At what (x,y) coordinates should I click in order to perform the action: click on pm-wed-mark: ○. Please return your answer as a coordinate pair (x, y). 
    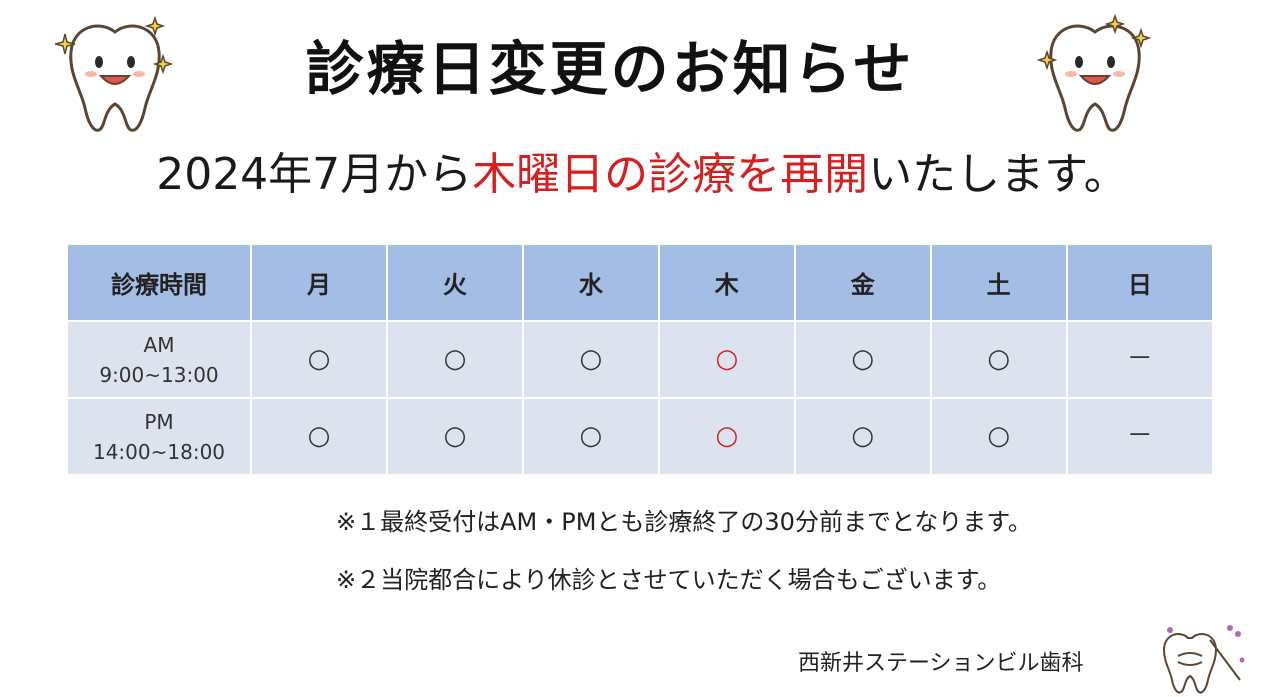
    Looking at the image, I should click on (591, 436).